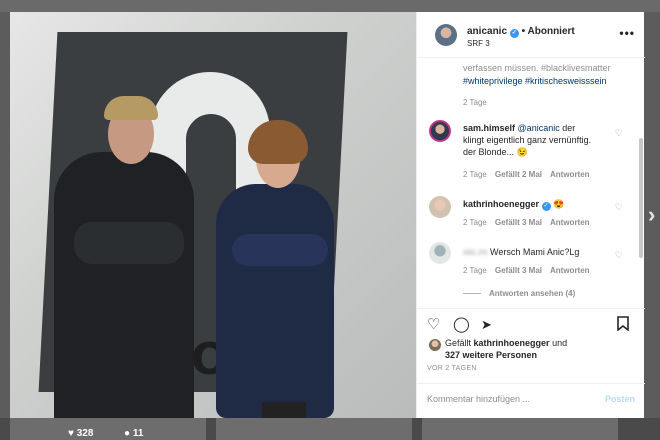  What do you see at coordinates (134, 433) in the screenshot?
I see `grid-comments-count: ● 11` at bounding box center [134, 433].